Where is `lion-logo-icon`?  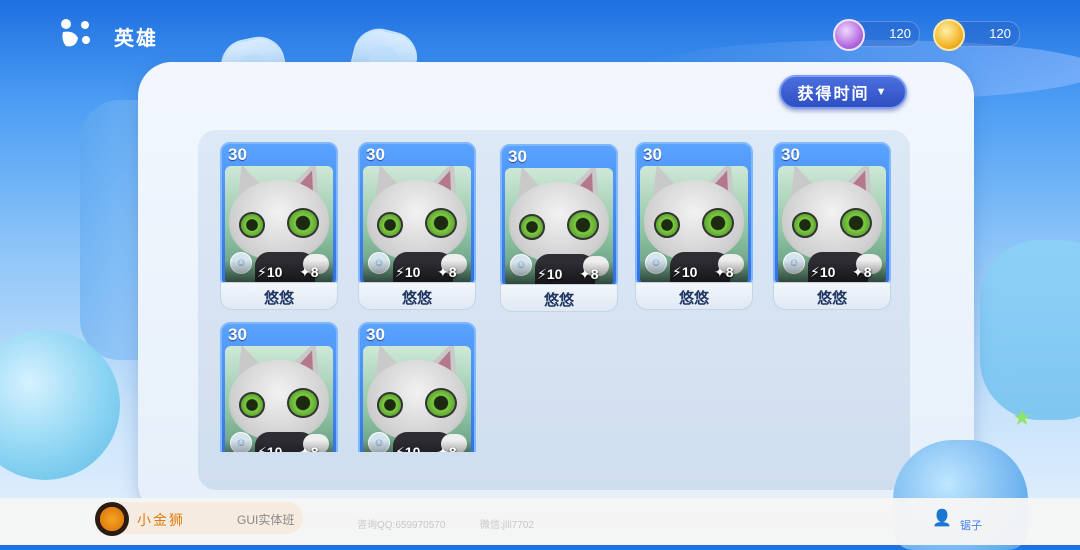
lion-logo-icon is located at coordinates (112, 519).